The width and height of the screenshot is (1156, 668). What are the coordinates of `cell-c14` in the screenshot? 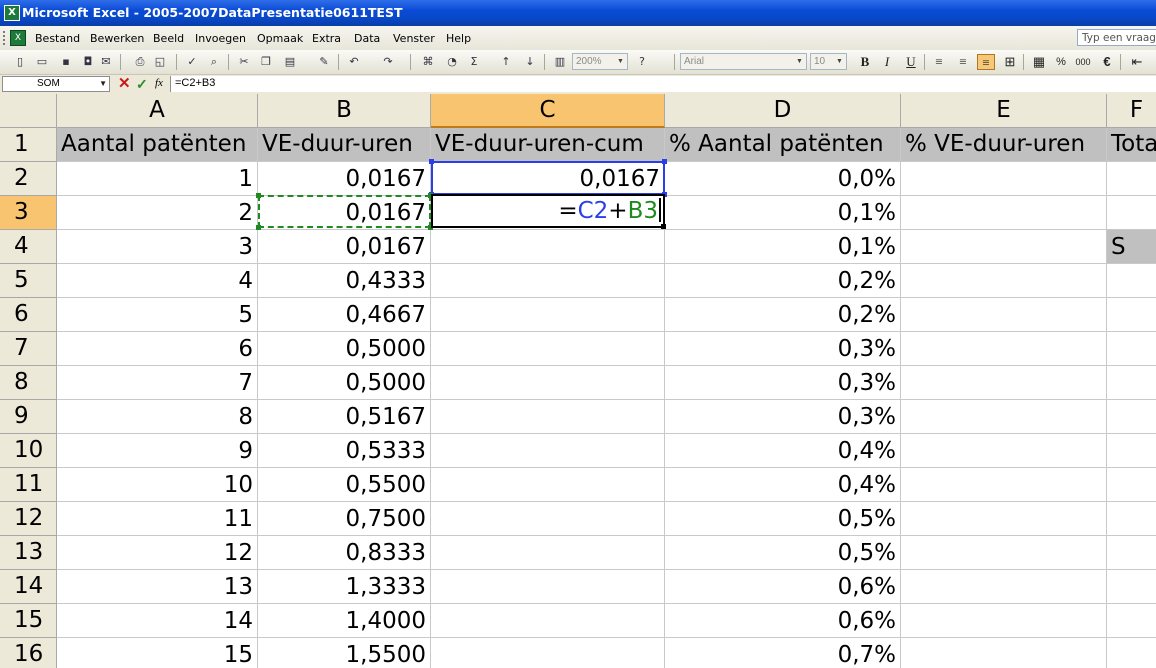 It's located at (548, 587).